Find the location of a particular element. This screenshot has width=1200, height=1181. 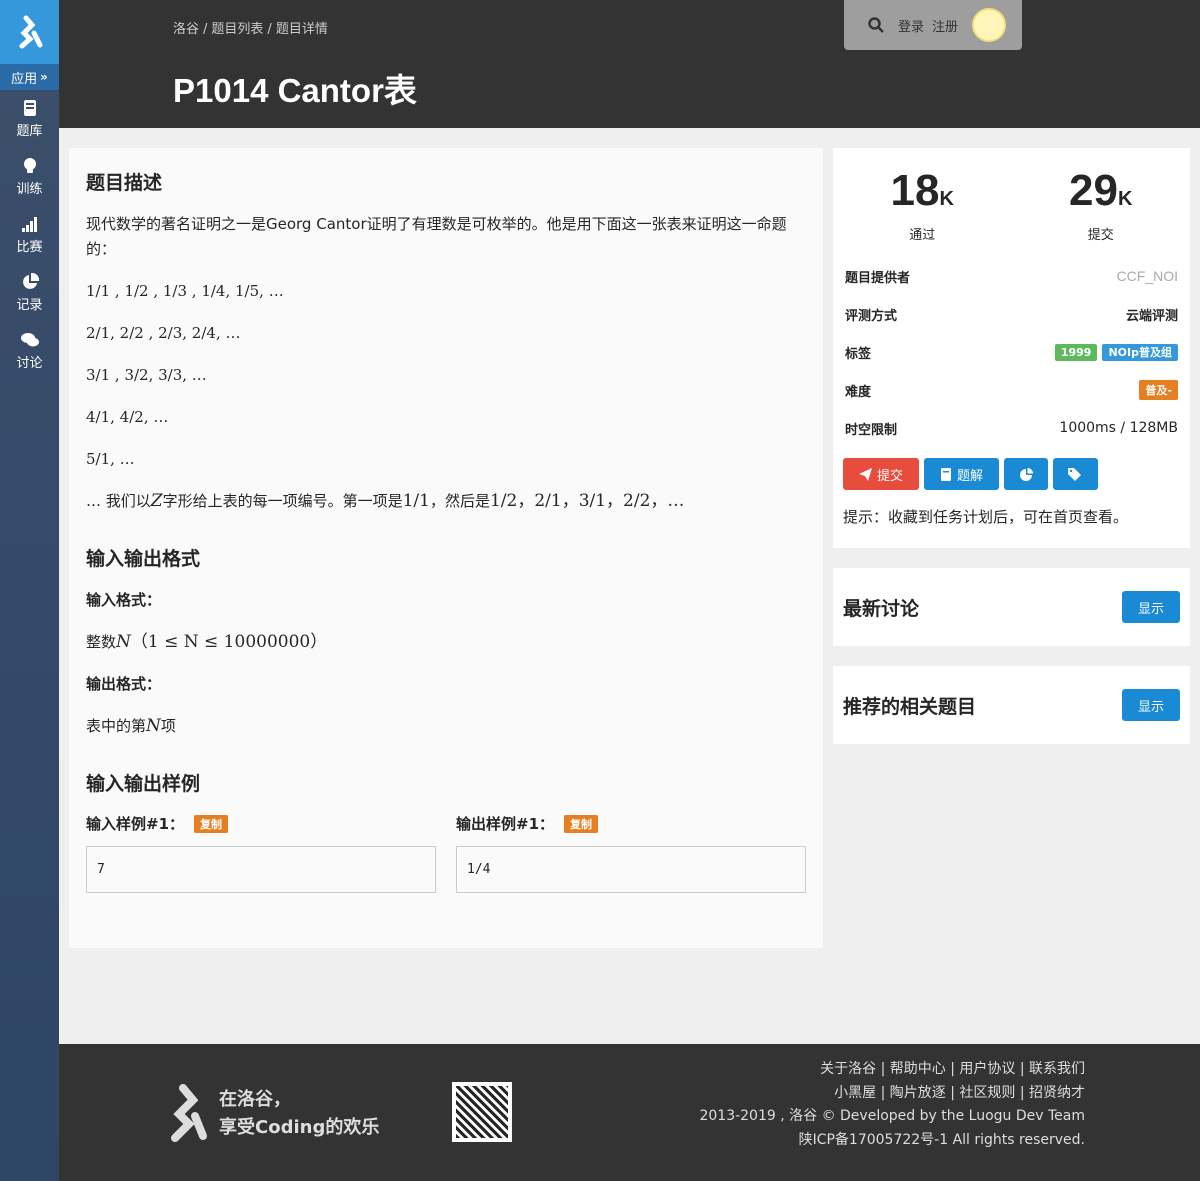

description-heading: 题目描述 is located at coordinates (124, 183).